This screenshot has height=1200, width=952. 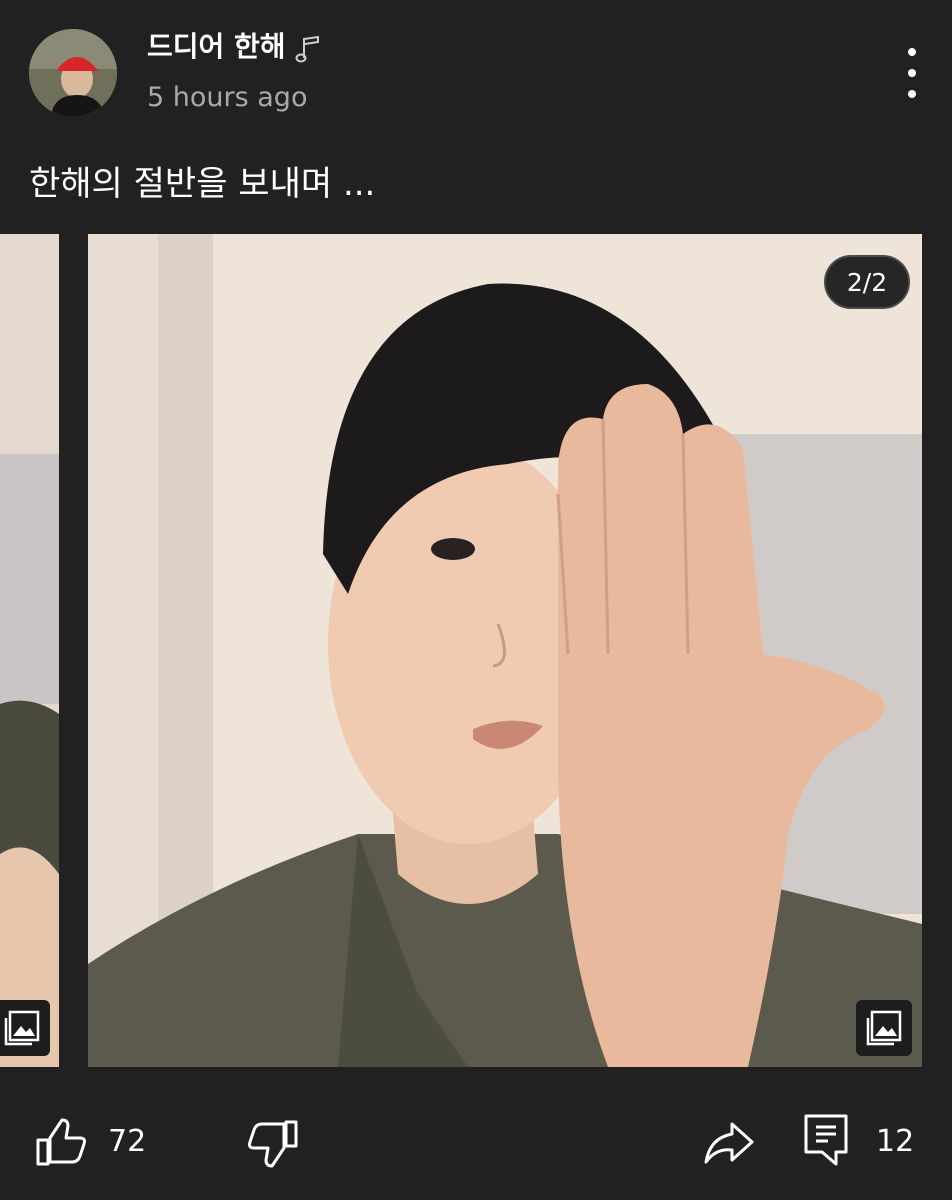 I want to click on carousel-previous-image, so click(x=29, y=650).